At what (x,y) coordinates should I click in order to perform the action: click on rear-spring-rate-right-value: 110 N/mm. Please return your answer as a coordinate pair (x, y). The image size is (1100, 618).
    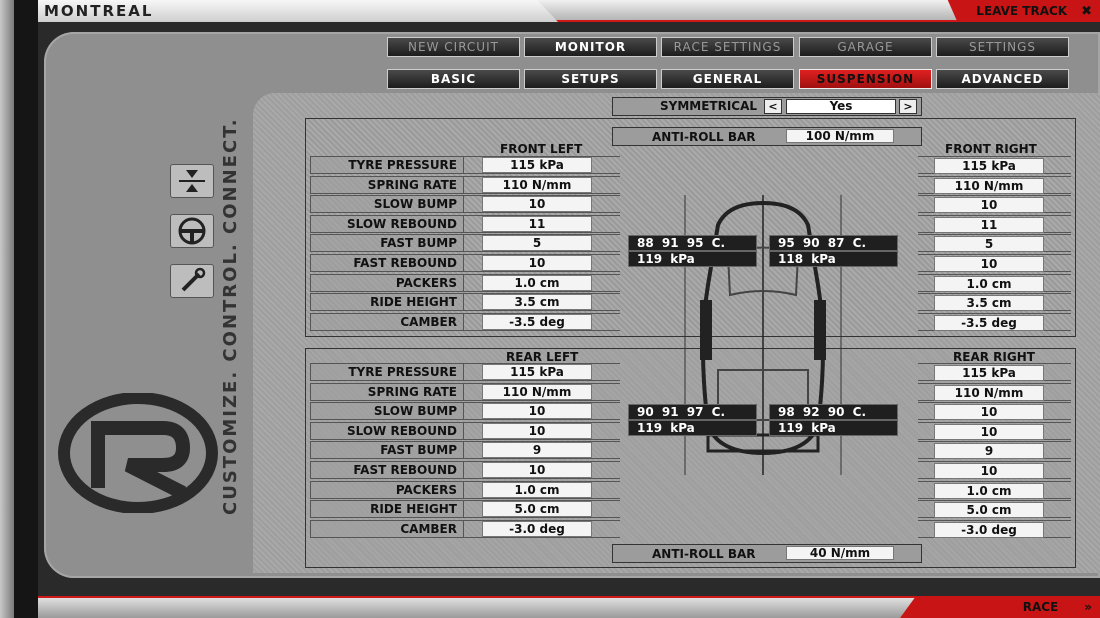
    Looking at the image, I should click on (989, 392).